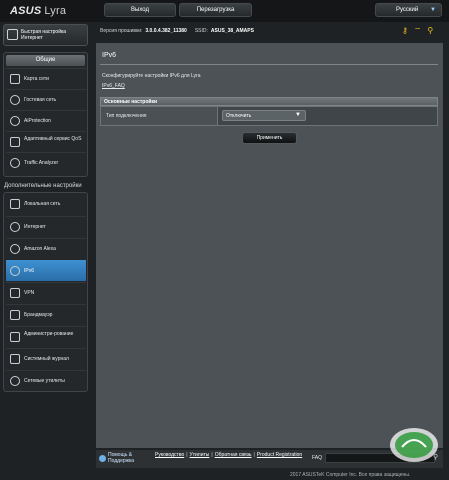 Image resolution: width=449 pixels, height=480 pixels. I want to click on key-icon: ⚷, so click(405, 30).